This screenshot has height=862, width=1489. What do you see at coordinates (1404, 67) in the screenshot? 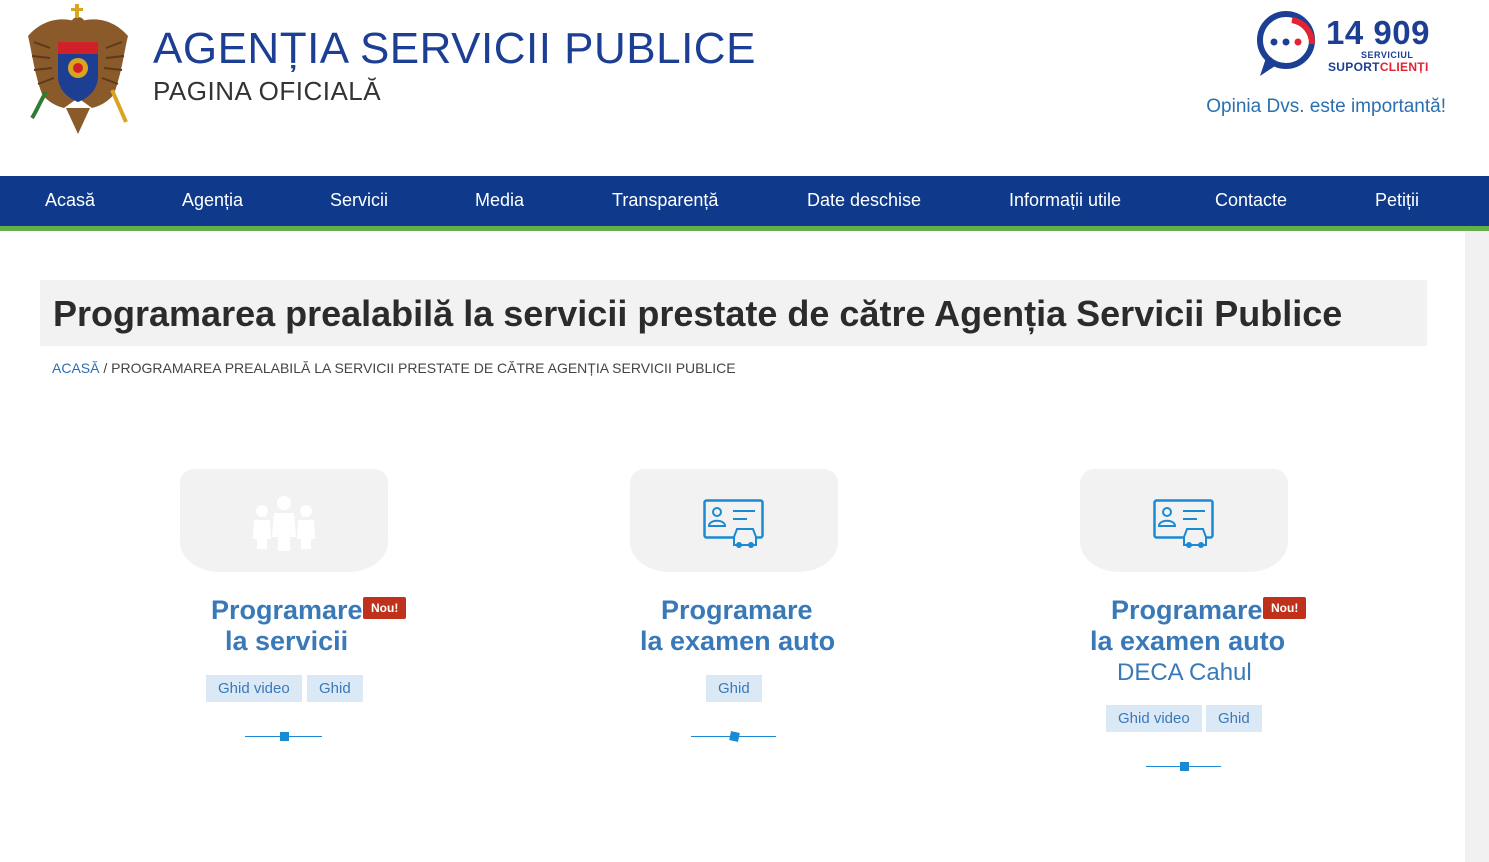
I see `support-label-b: CLIENȚI` at bounding box center [1404, 67].